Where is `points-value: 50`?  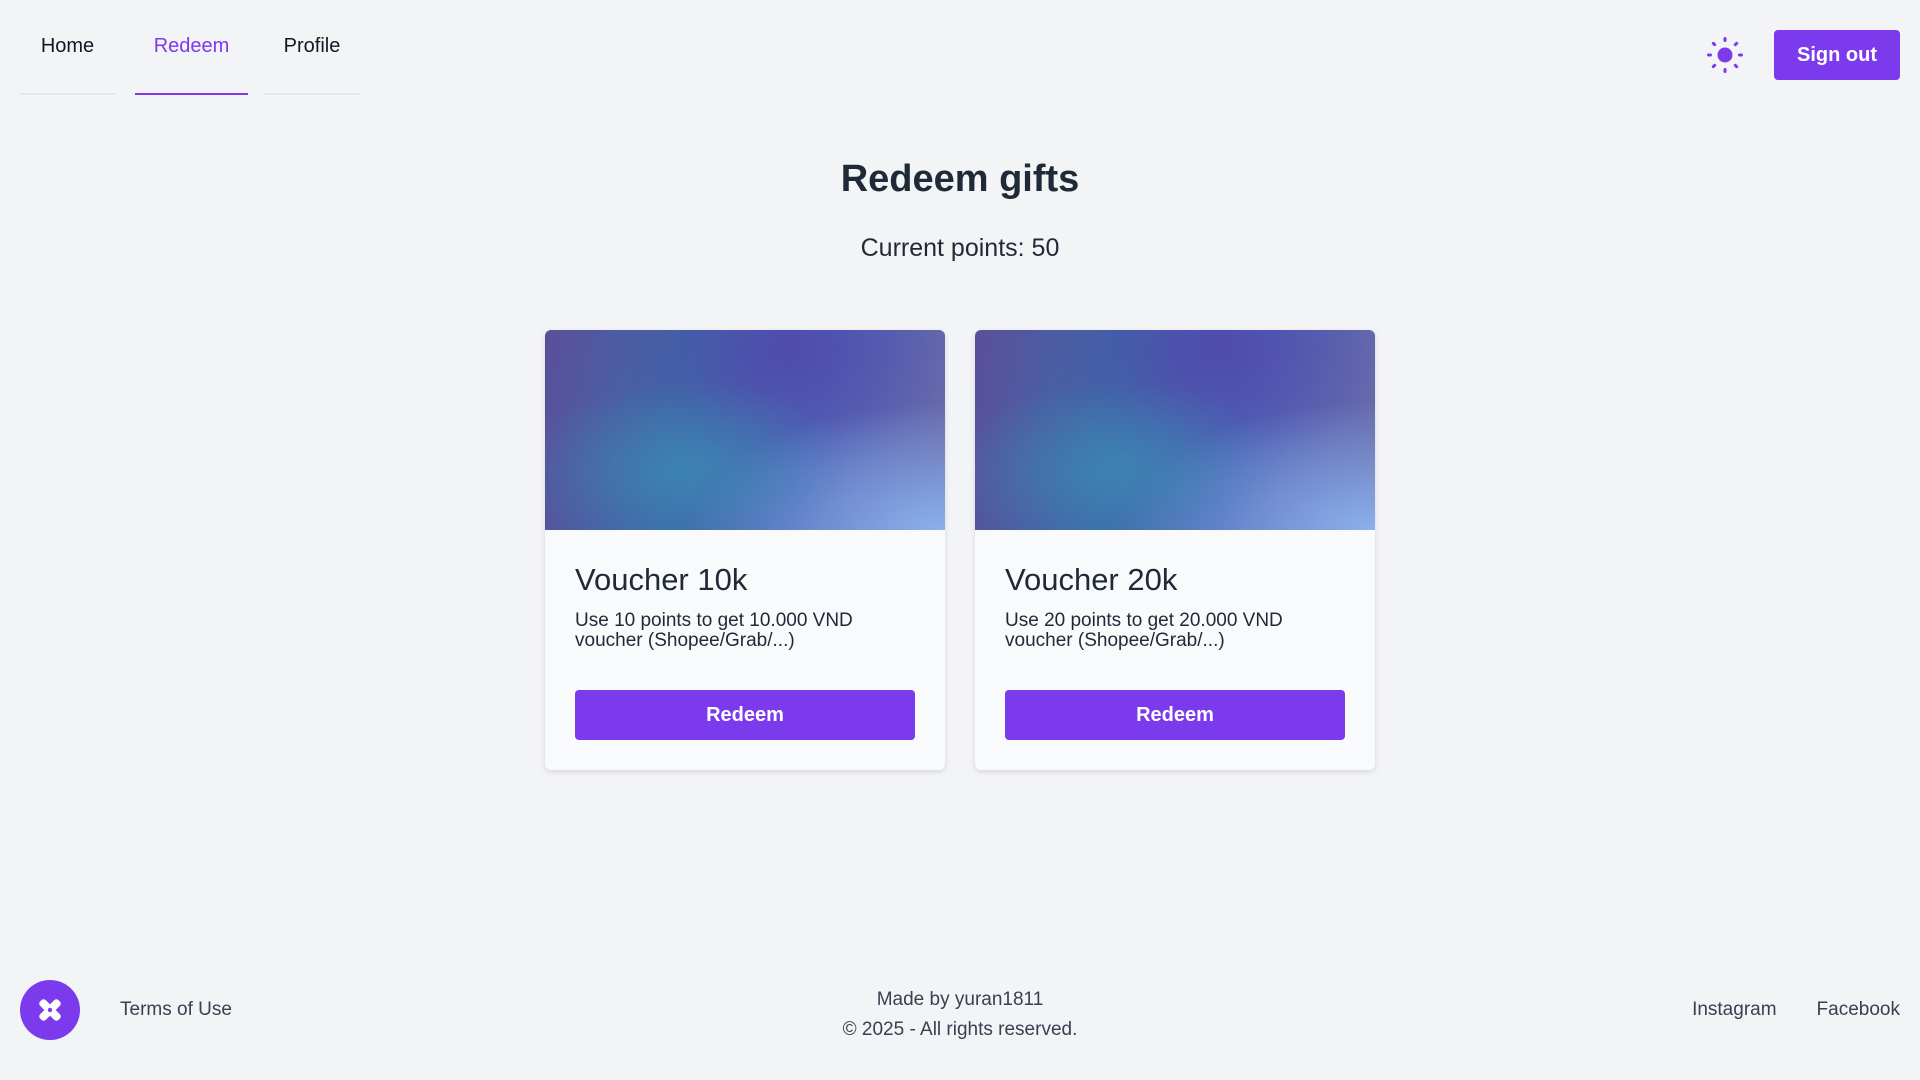 points-value: 50 is located at coordinates (1045, 248).